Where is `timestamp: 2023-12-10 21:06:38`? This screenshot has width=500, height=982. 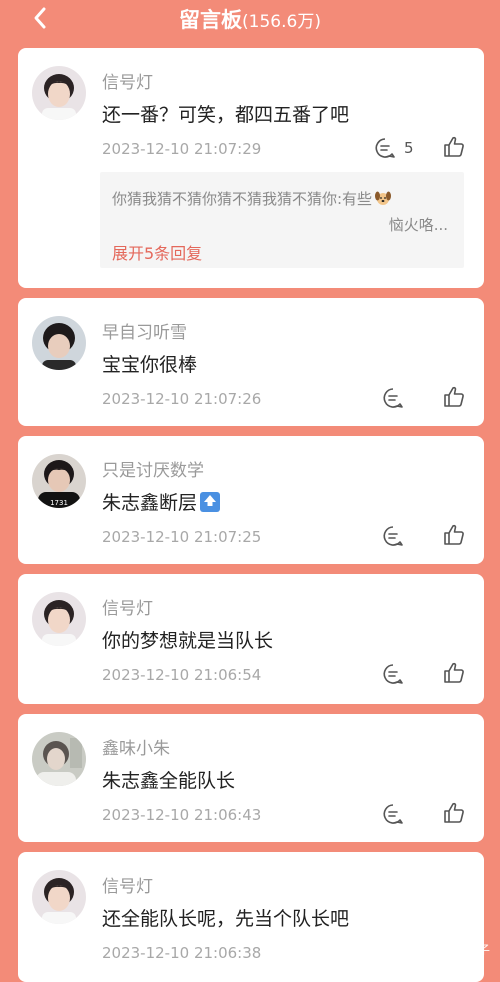 timestamp: 2023-12-10 21:06:38 is located at coordinates (182, 953).